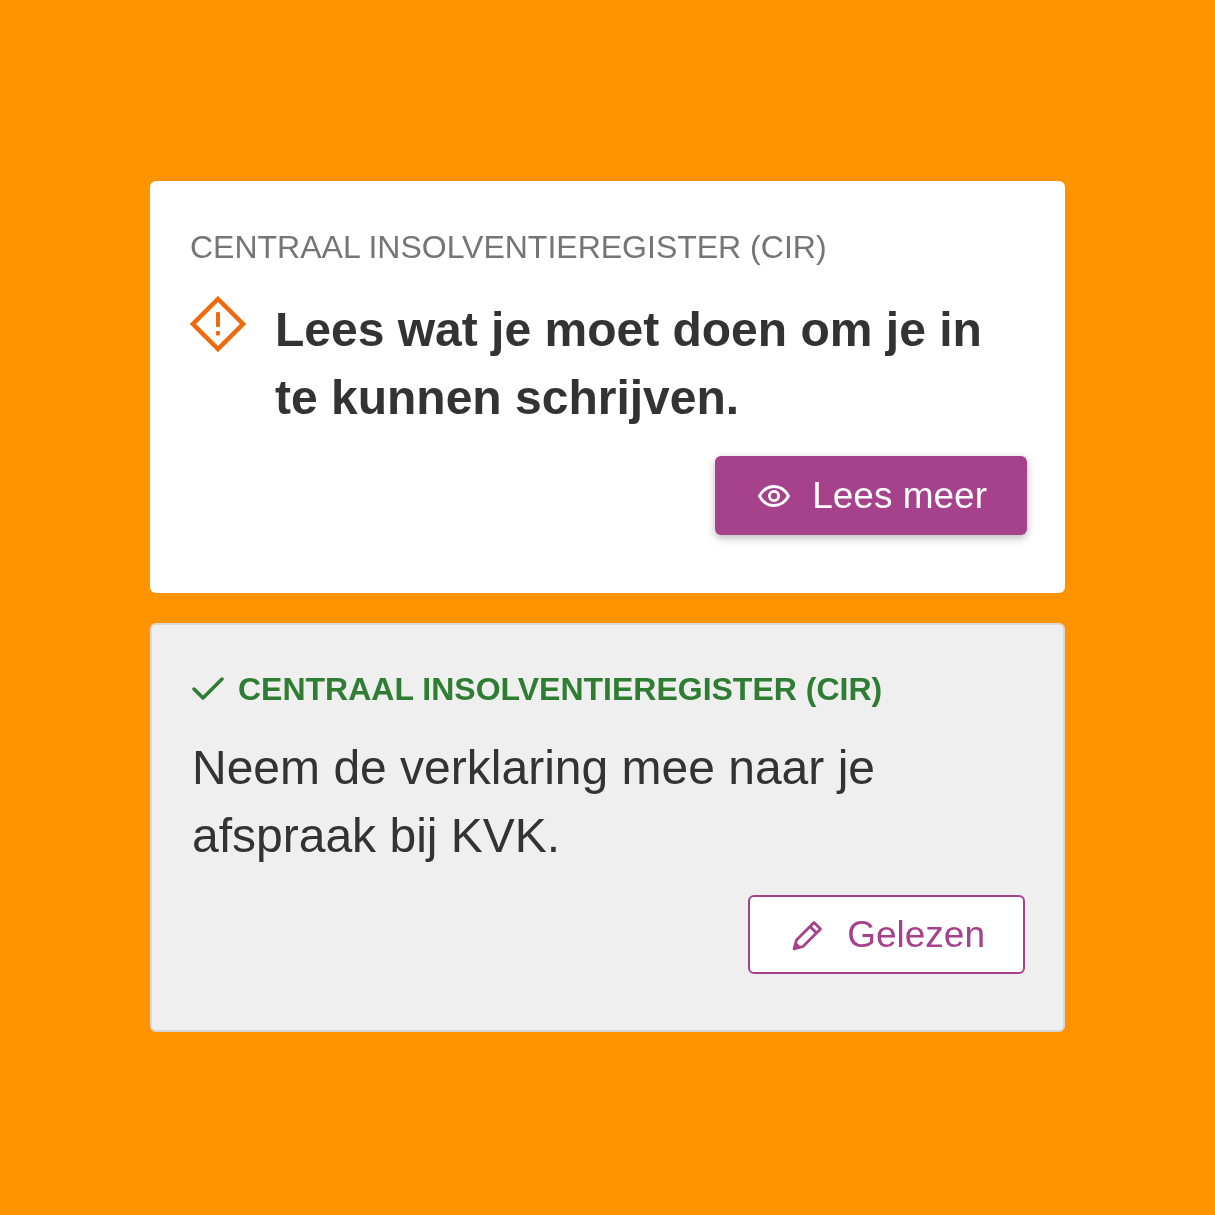  Describe the element at coordinates (886, 934) in the screenshot. I see `mark-read-button: Gelezen` at that location.